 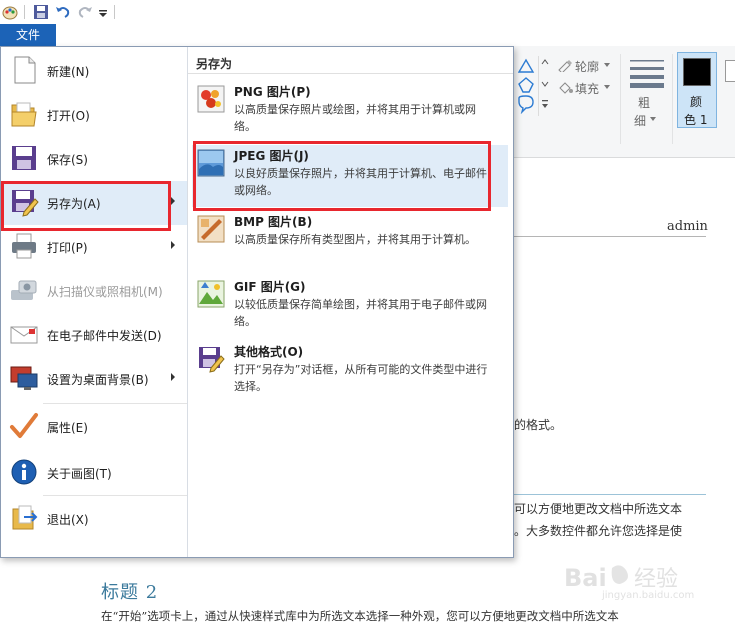 I want to click on menu-item-set-desktop-background: 设置为桌面背景(B), so click(x=94, y=379).